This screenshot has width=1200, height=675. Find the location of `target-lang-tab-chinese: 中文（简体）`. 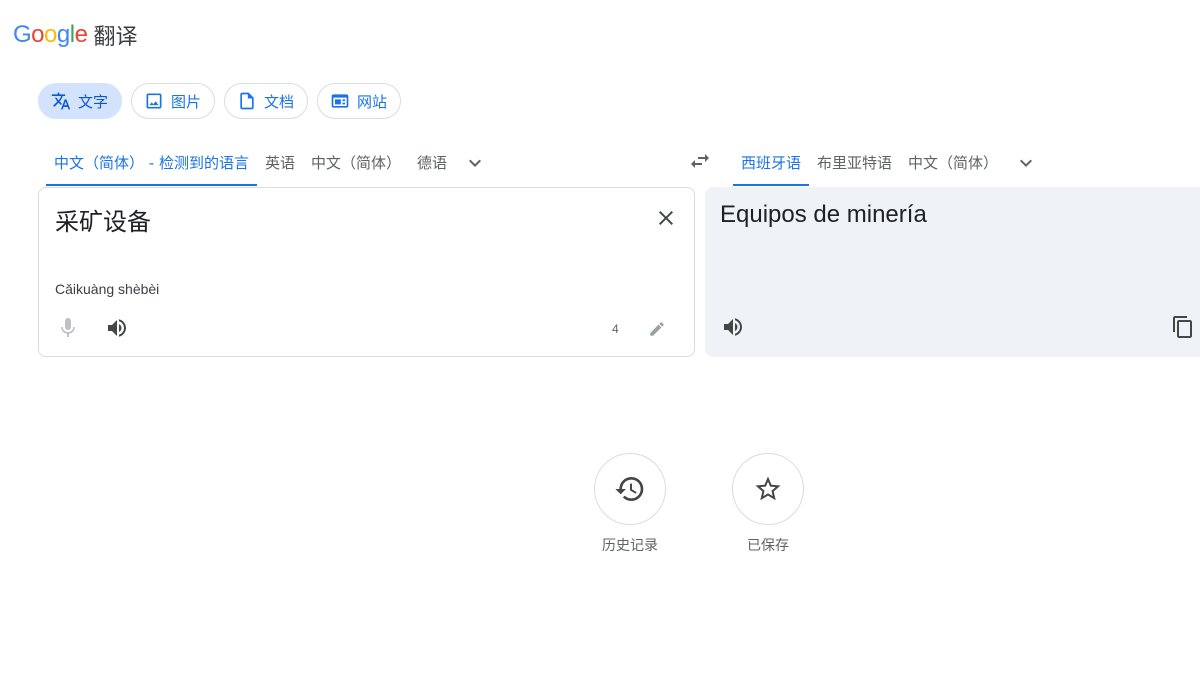

target-lang-tab-chinese: 中文（简体） is located at coordinates (953, 163).